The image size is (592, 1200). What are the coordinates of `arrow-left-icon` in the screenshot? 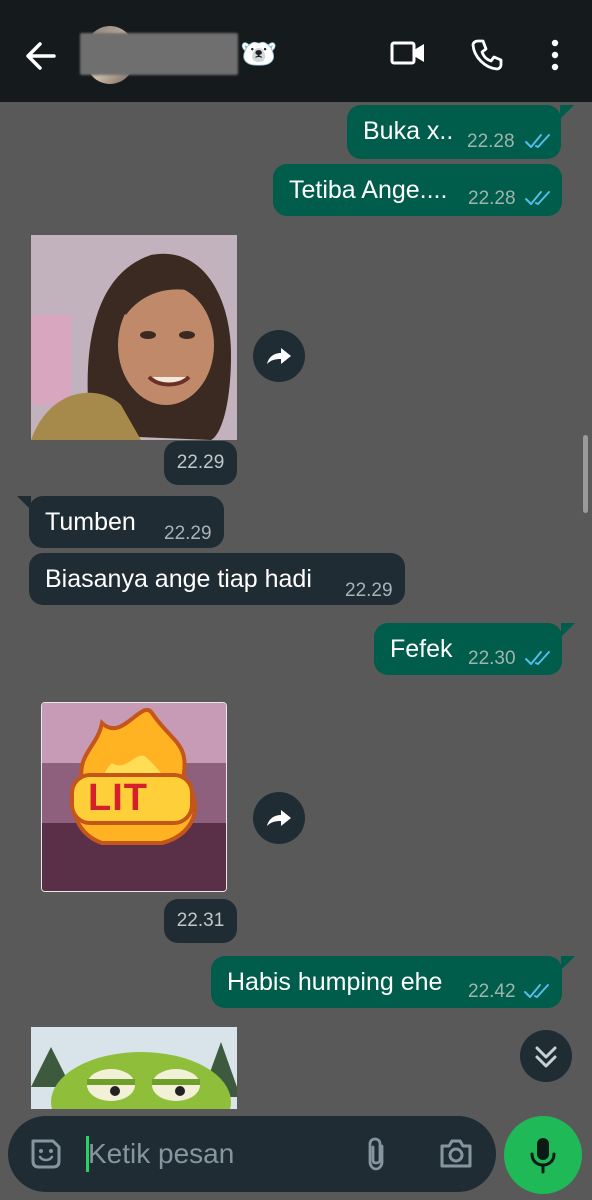 It's located at (41, 56).